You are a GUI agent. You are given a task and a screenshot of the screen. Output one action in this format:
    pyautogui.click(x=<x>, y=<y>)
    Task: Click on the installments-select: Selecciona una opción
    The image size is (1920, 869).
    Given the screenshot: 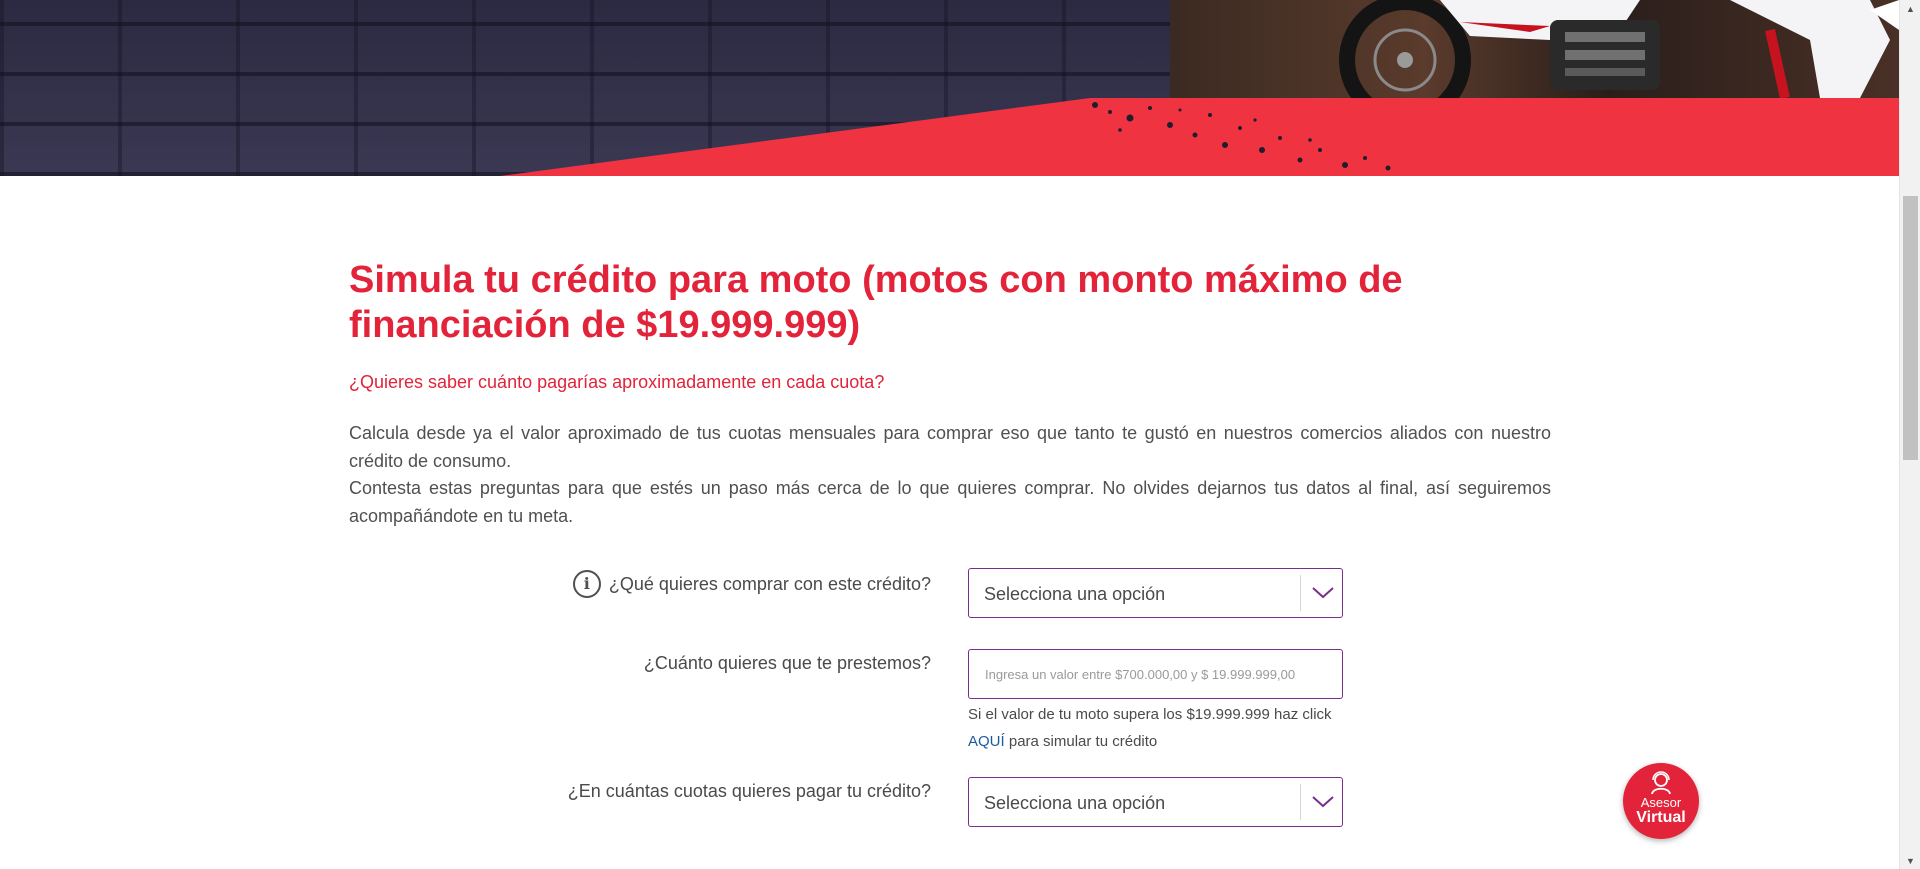 What is the action you would take?
    pyautogui.click(x=1155, y=802)
    